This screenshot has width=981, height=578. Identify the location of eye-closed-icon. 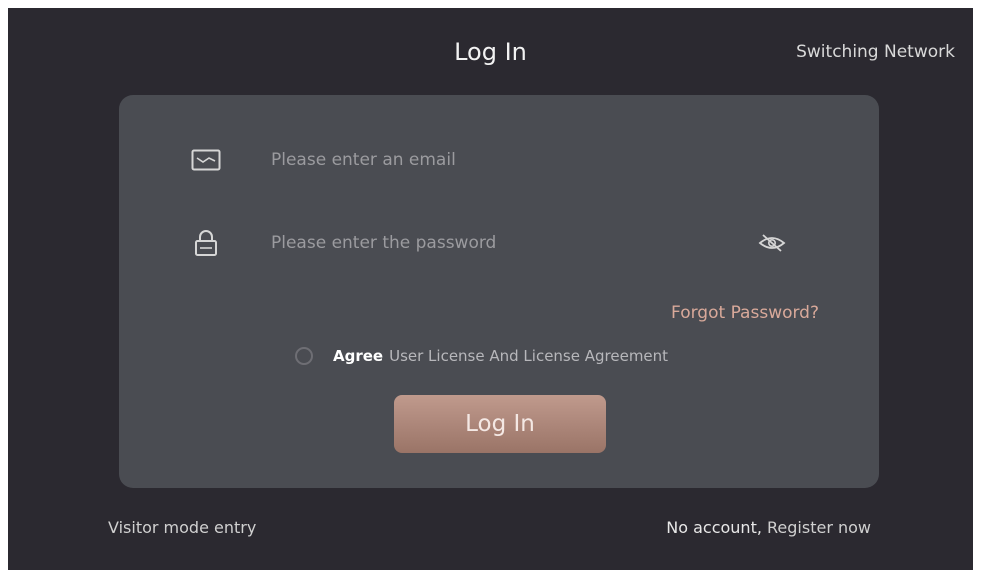
(772, 243).